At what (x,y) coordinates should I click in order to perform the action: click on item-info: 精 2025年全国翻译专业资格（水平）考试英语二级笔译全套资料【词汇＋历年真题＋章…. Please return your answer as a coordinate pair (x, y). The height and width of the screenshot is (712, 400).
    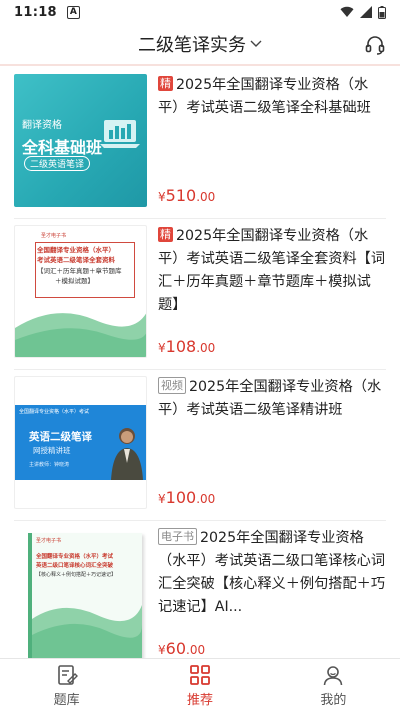
    Looking at the image, I should click on (272, 271).